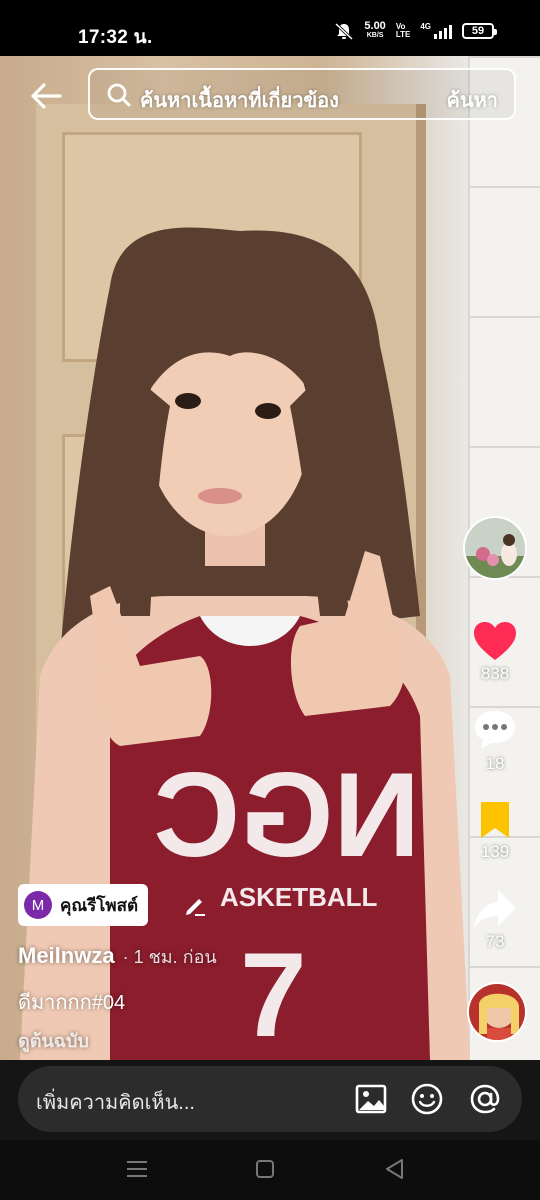  What do you see at coordinates (53, 1040) in the screenshot?
I see `see-original-link: ดูต้นฉบับ` at bounding box center [53, 1040].